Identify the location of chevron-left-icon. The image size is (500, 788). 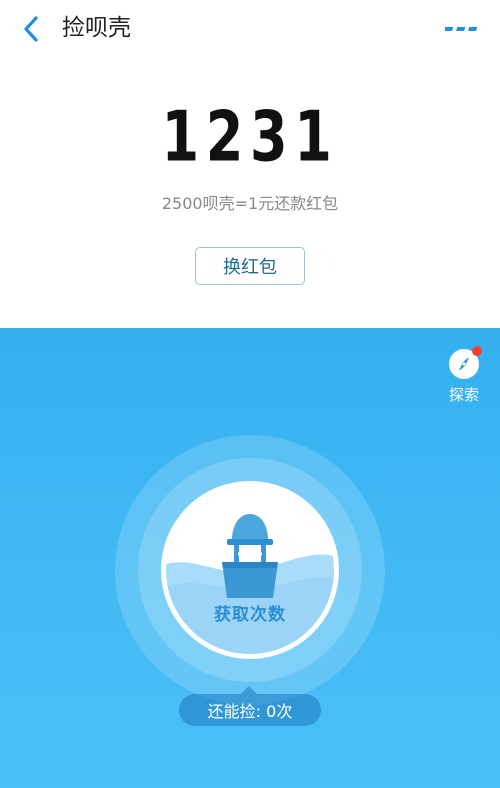
(31, 29).